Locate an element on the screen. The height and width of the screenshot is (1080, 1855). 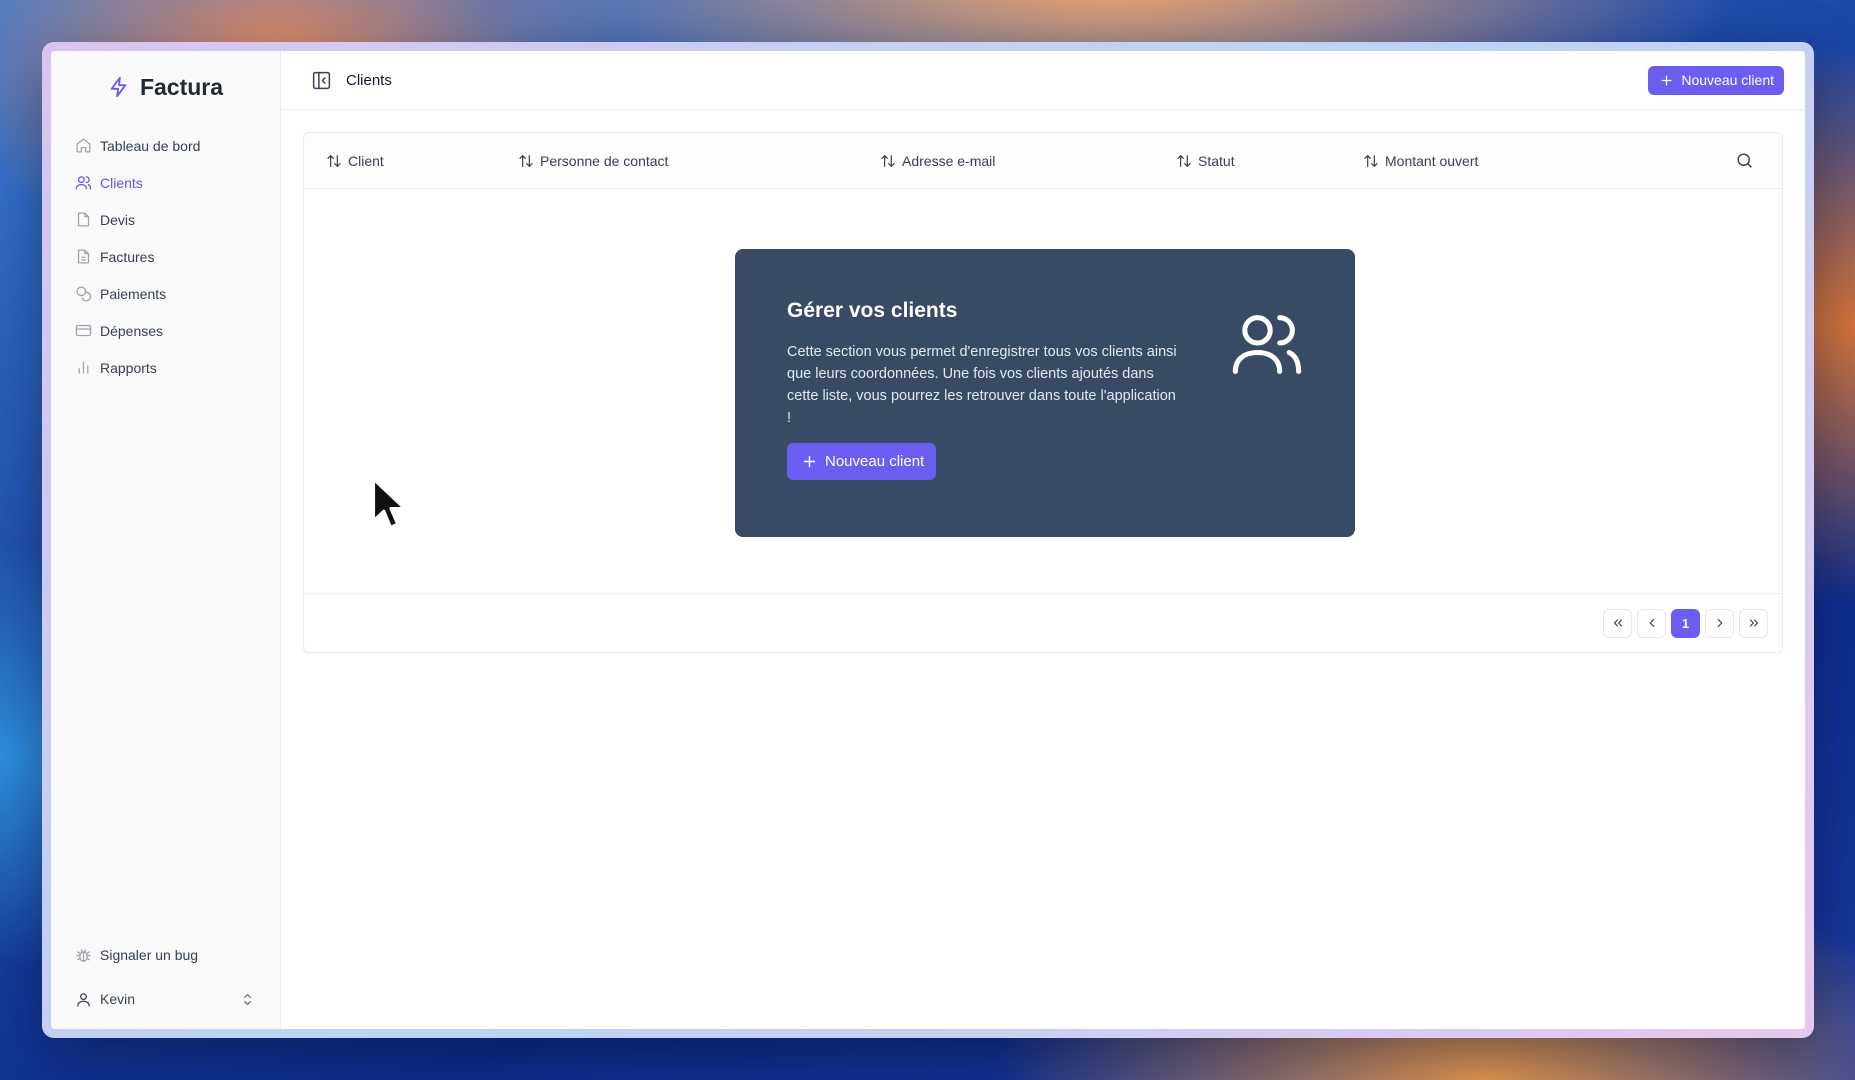
column-label: Client is located at coordinates (366, 161).